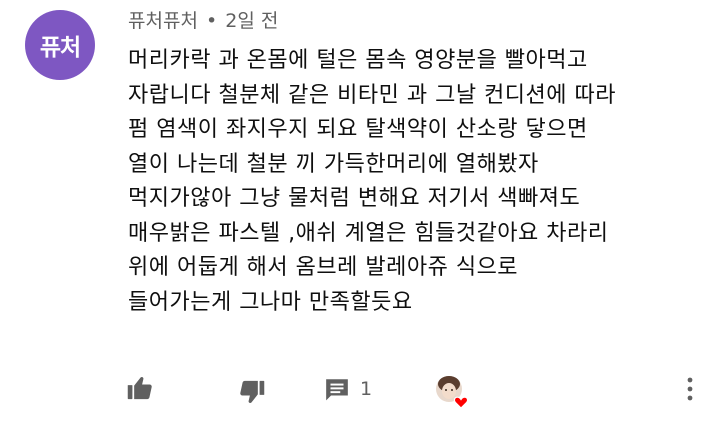  I want to click on more-options-button, so click(690, 389).